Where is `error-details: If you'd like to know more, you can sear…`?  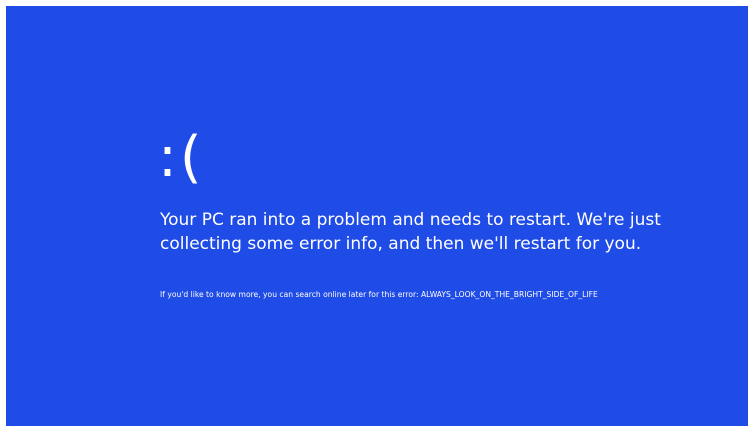
error-details: If you'd like to know more, you can sear… is located at coordinates (379, 294).